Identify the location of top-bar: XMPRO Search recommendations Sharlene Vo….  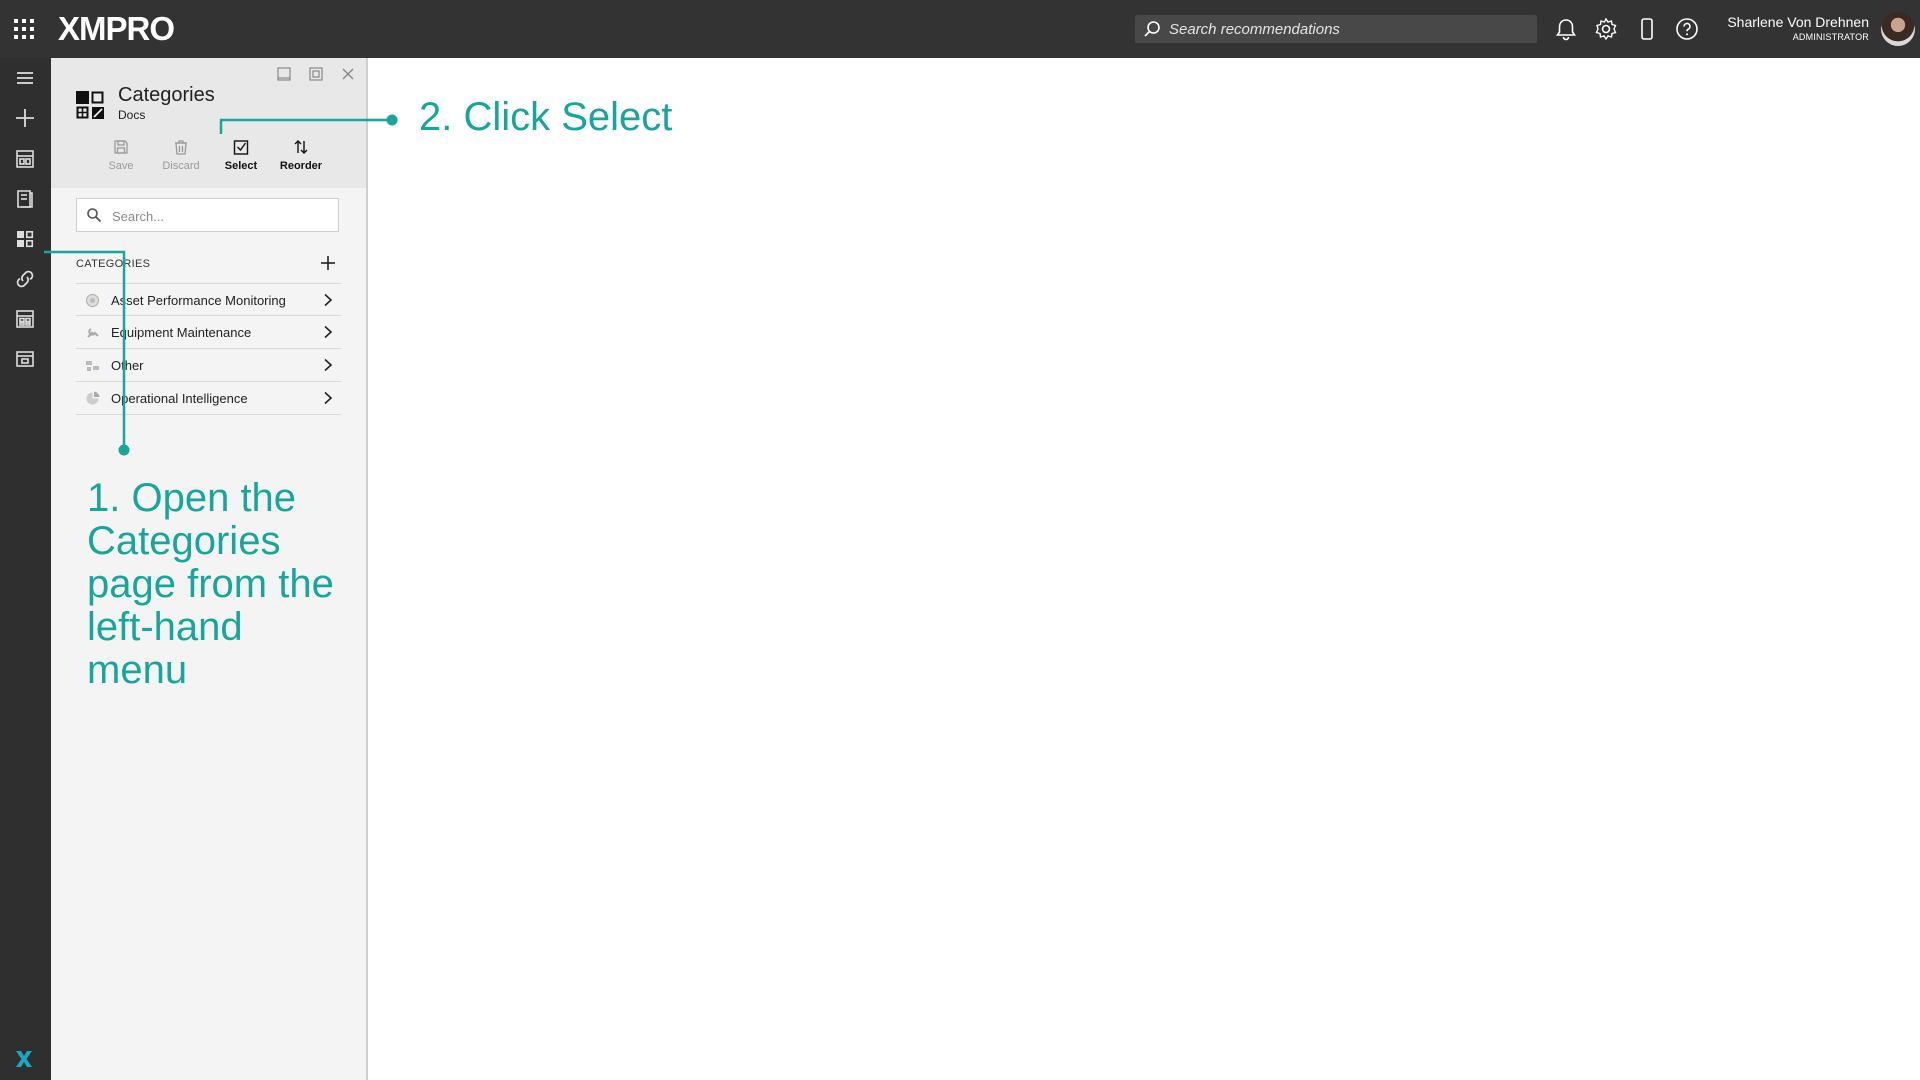
(960, 29).